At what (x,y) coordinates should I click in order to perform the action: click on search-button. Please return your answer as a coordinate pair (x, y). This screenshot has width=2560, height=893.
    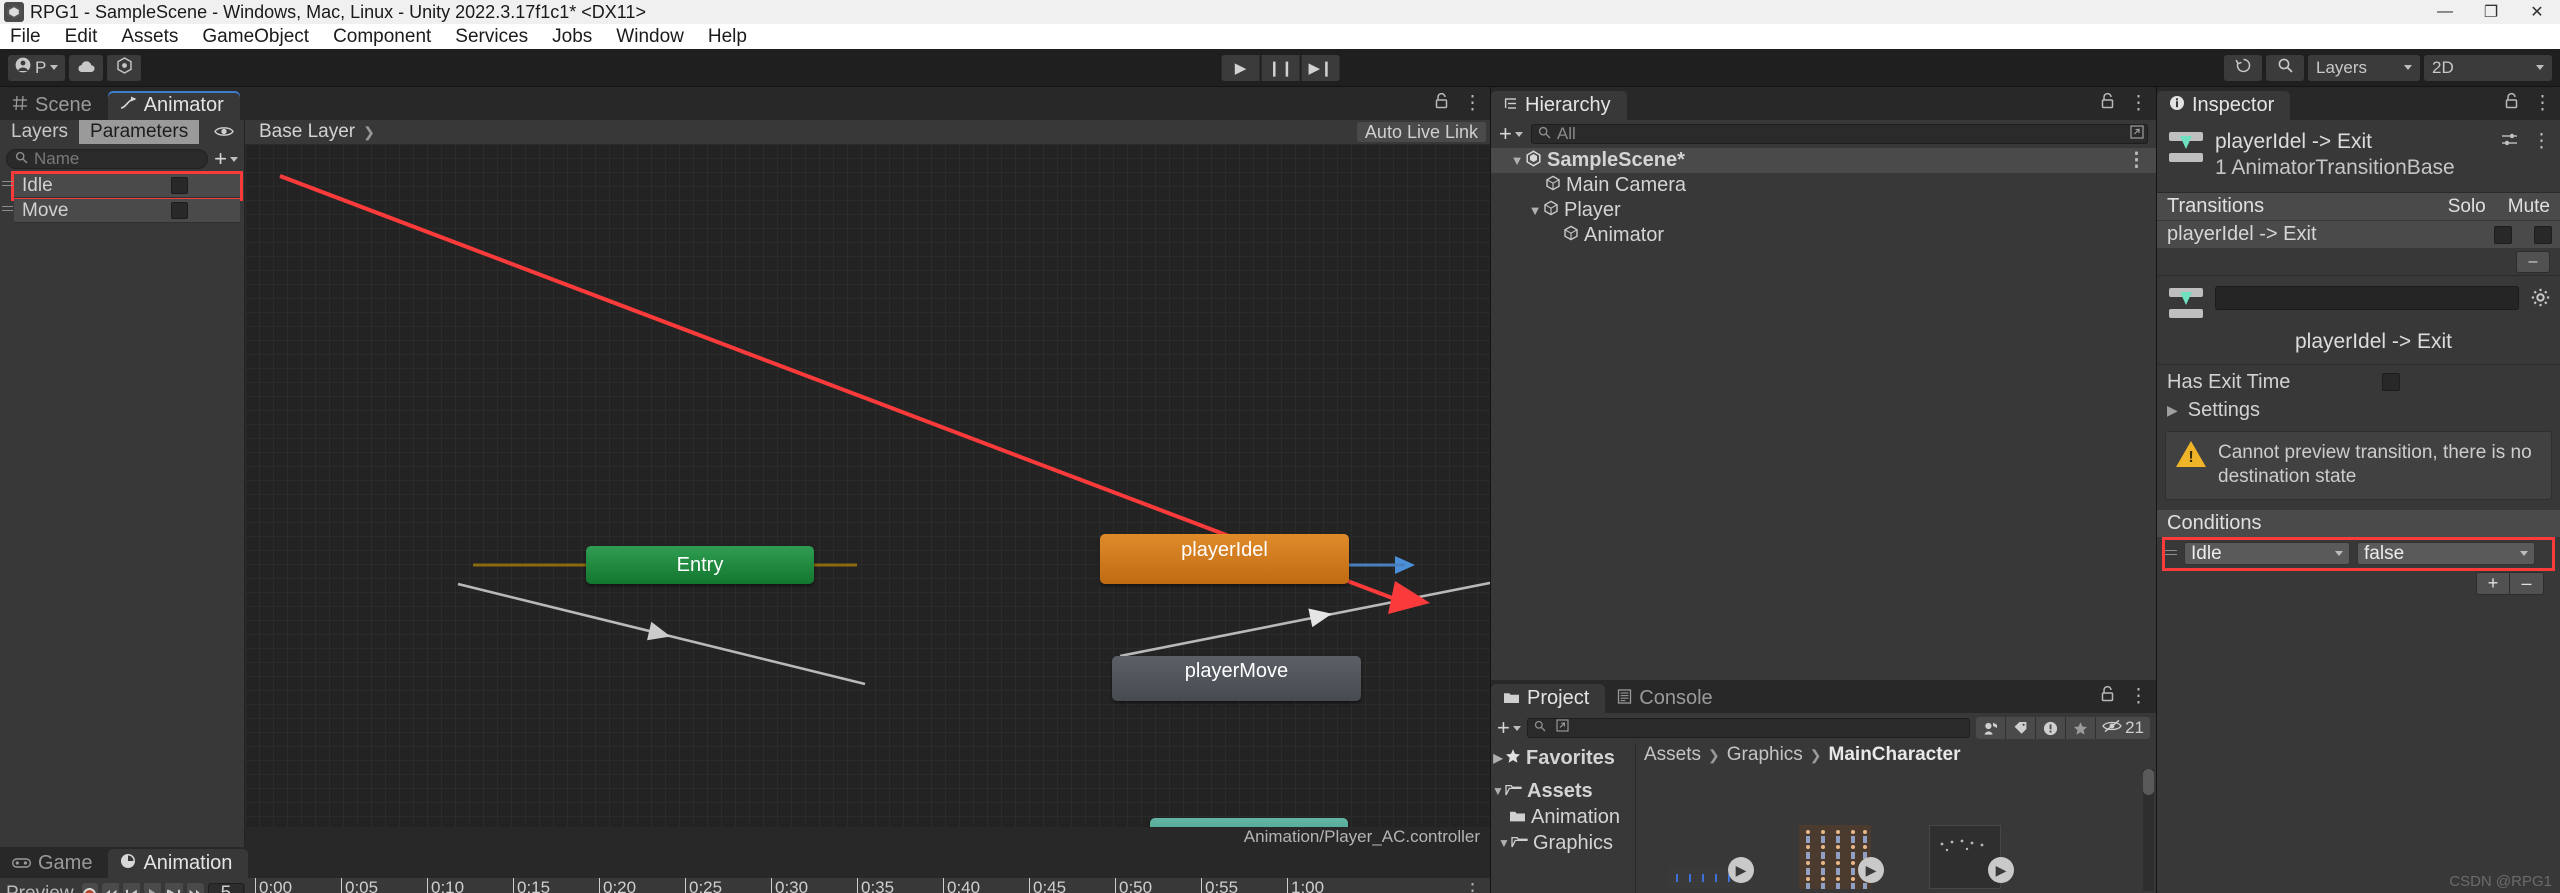
    Looking at the image, I should click on (2285, 67).